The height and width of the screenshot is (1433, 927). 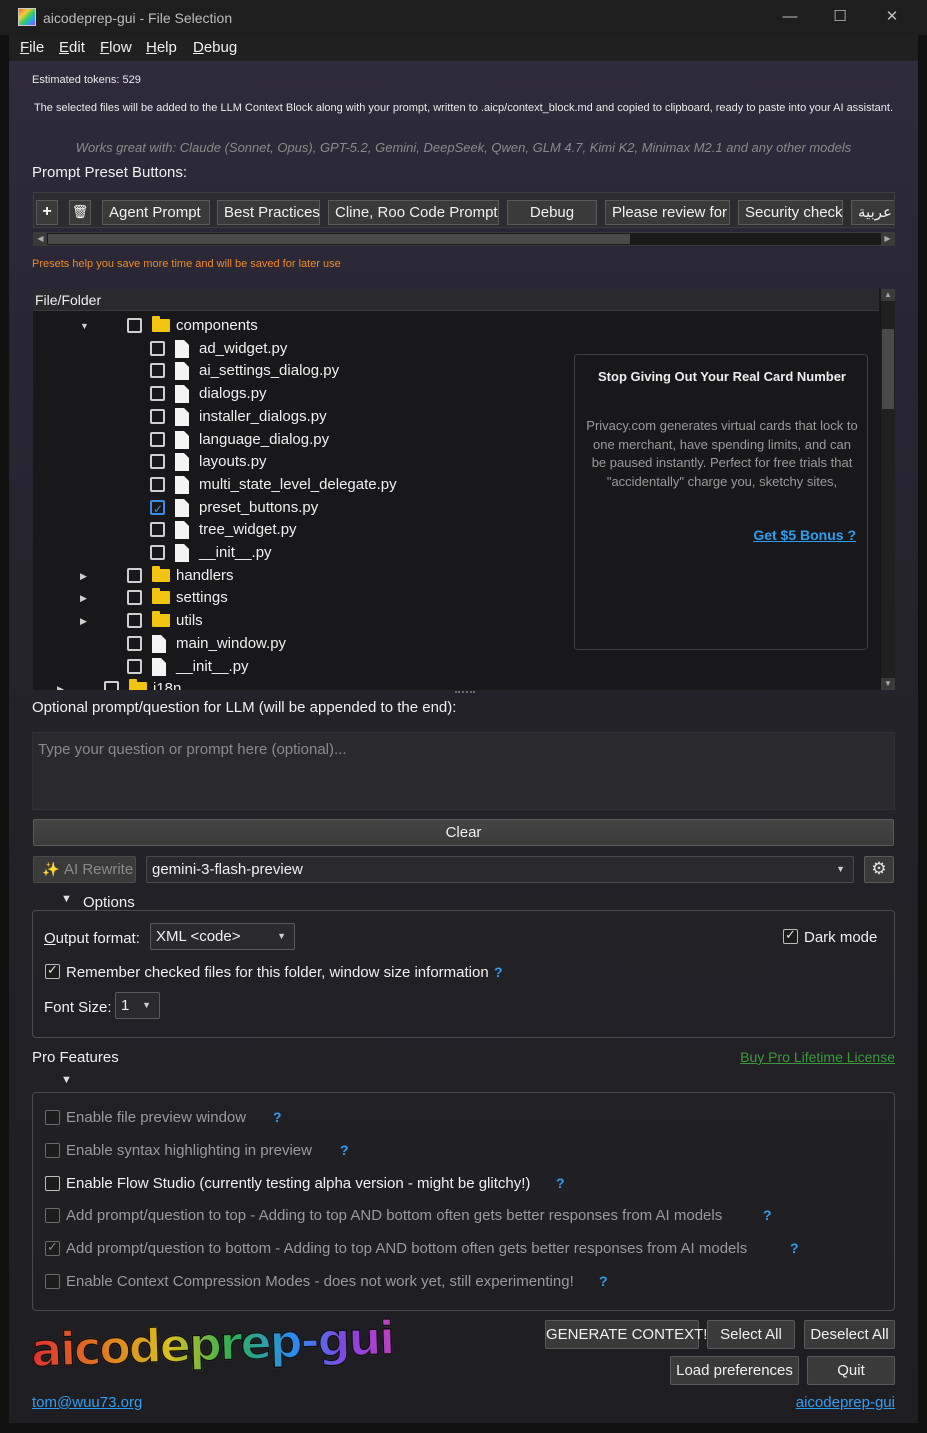 I want to click on select-all-button: Select All, so click(x=751, y=1334).